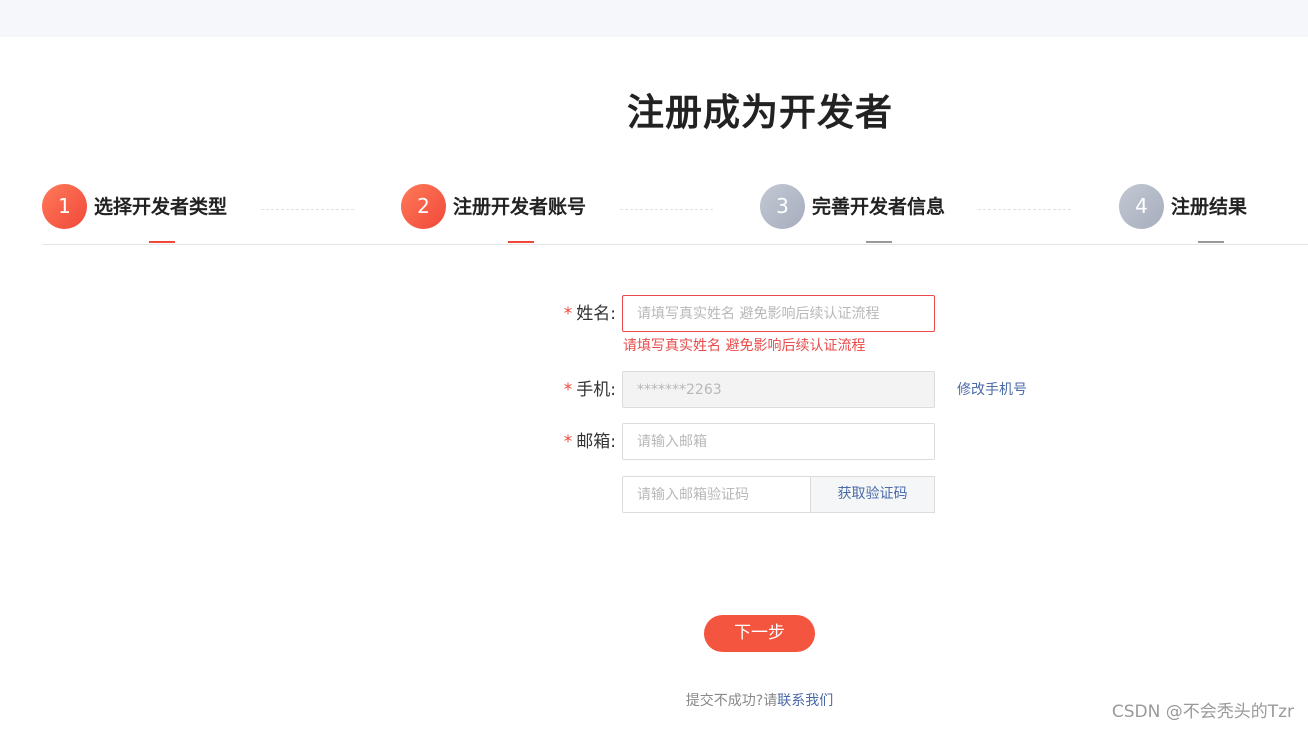 The width and height of the screenshot is (1308, 730). I want to click on step-2-number: 2, so click(423, 206).